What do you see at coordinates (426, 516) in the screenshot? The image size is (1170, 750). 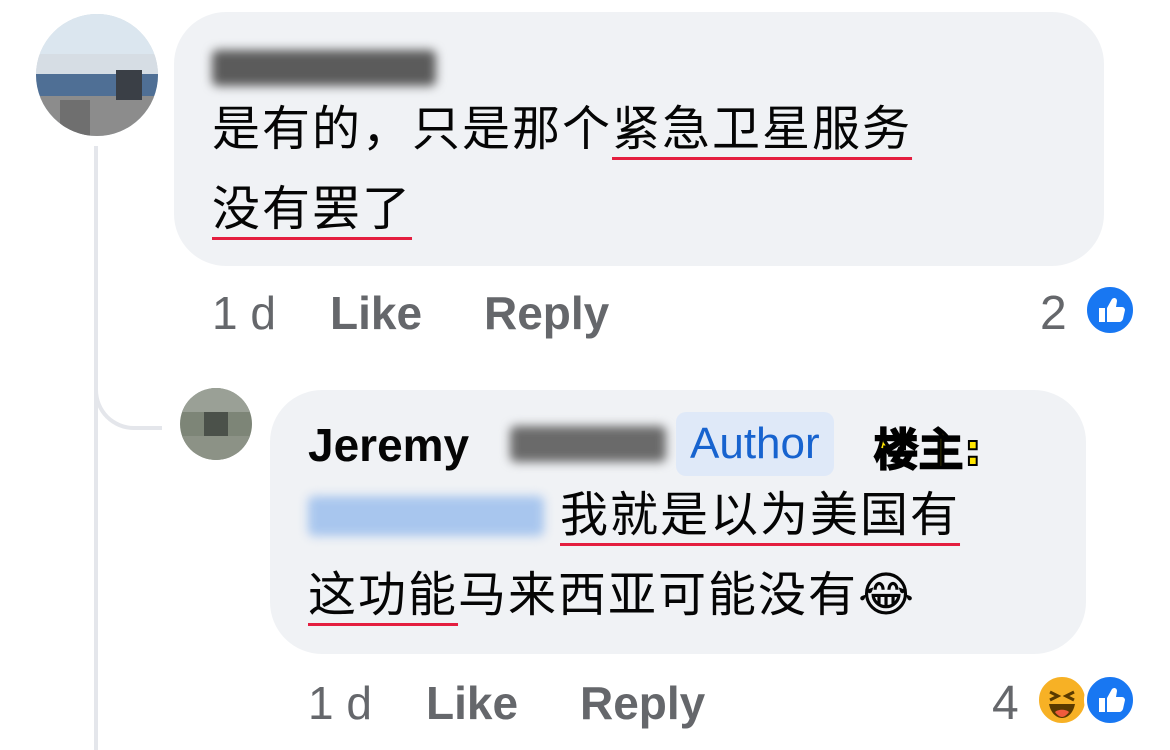 I see `mention-redacted` at bounding box center [426, 516].